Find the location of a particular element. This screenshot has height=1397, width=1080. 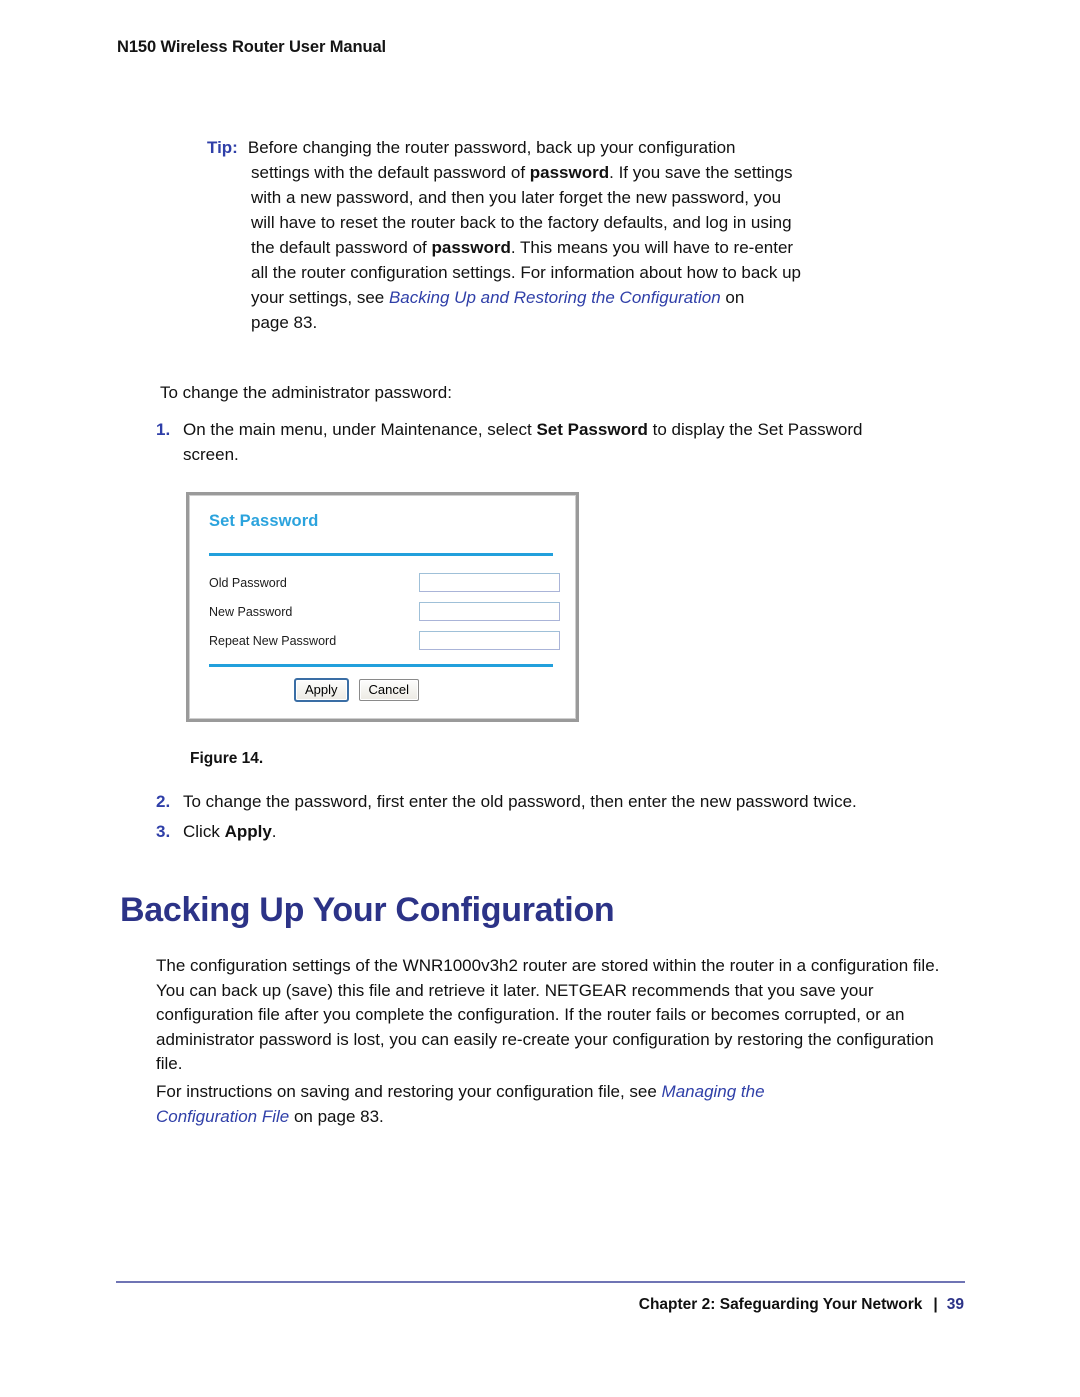

tip-line-2-text-a: settings with the default password of is located at coordinates (390, 172).